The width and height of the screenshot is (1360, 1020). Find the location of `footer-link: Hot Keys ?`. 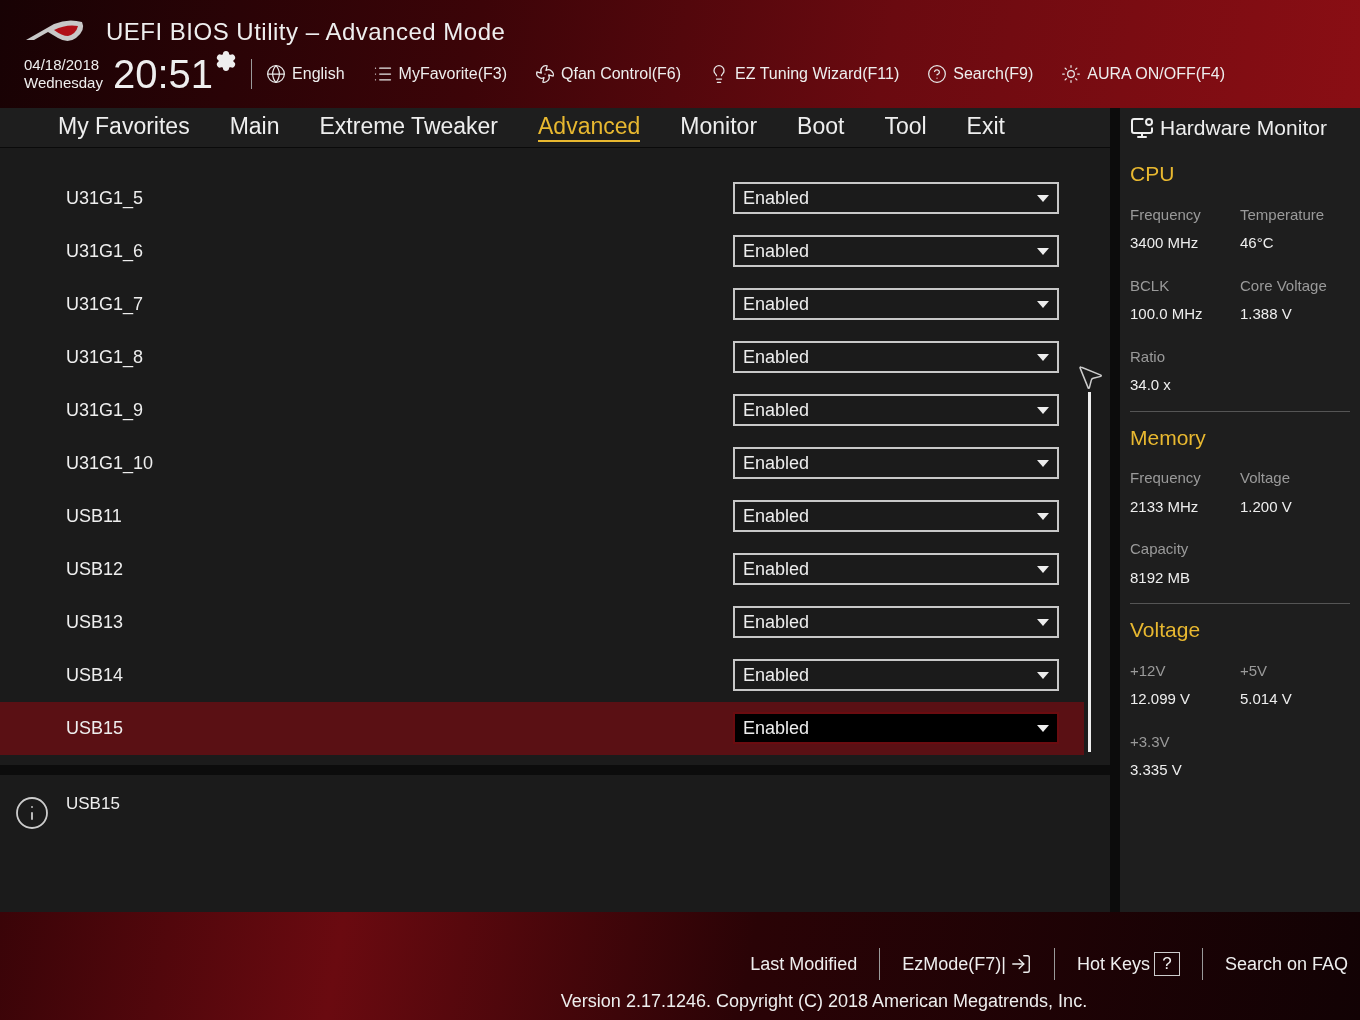

footer-link: Hot Keys ? is located at coordinates (1128, 964).